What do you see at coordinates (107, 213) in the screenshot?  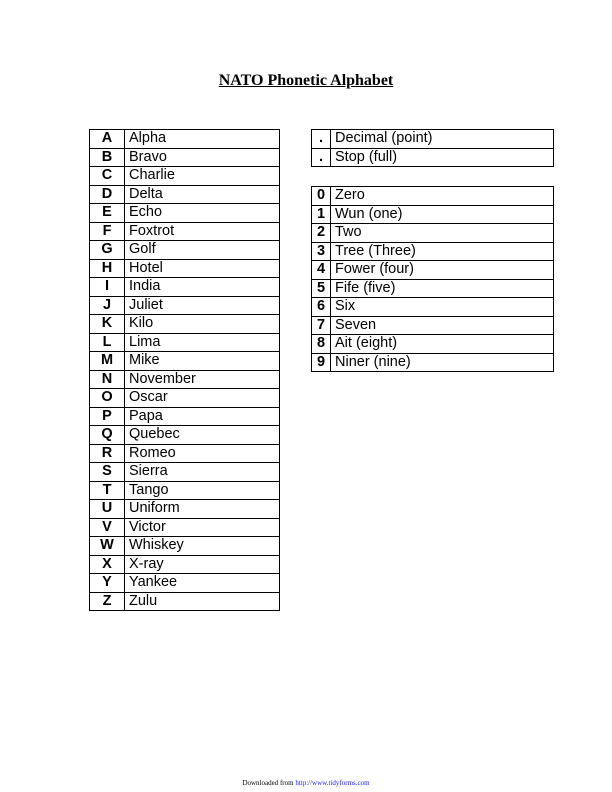 I see `row-key: E` at bounding box center [107, 213].